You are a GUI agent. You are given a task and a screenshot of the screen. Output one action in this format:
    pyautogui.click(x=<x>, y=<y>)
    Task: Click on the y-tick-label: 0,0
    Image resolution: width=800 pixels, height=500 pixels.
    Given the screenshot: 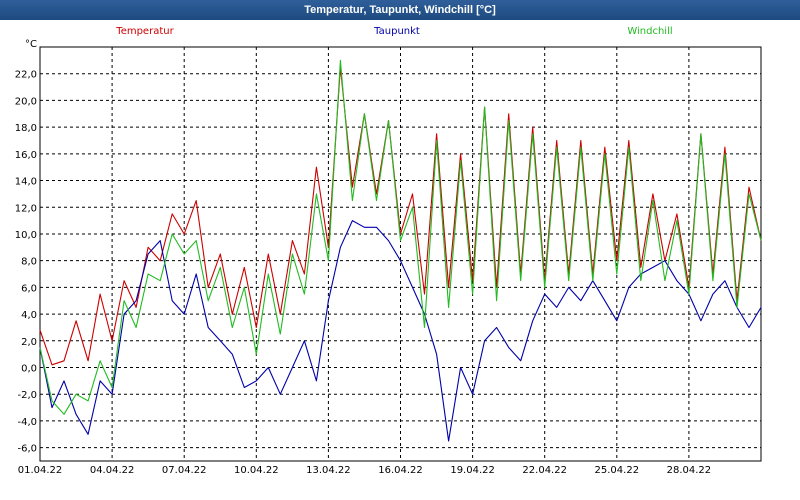 What is the action you would take?
    pyautogui.click(x=29, y=369)
    